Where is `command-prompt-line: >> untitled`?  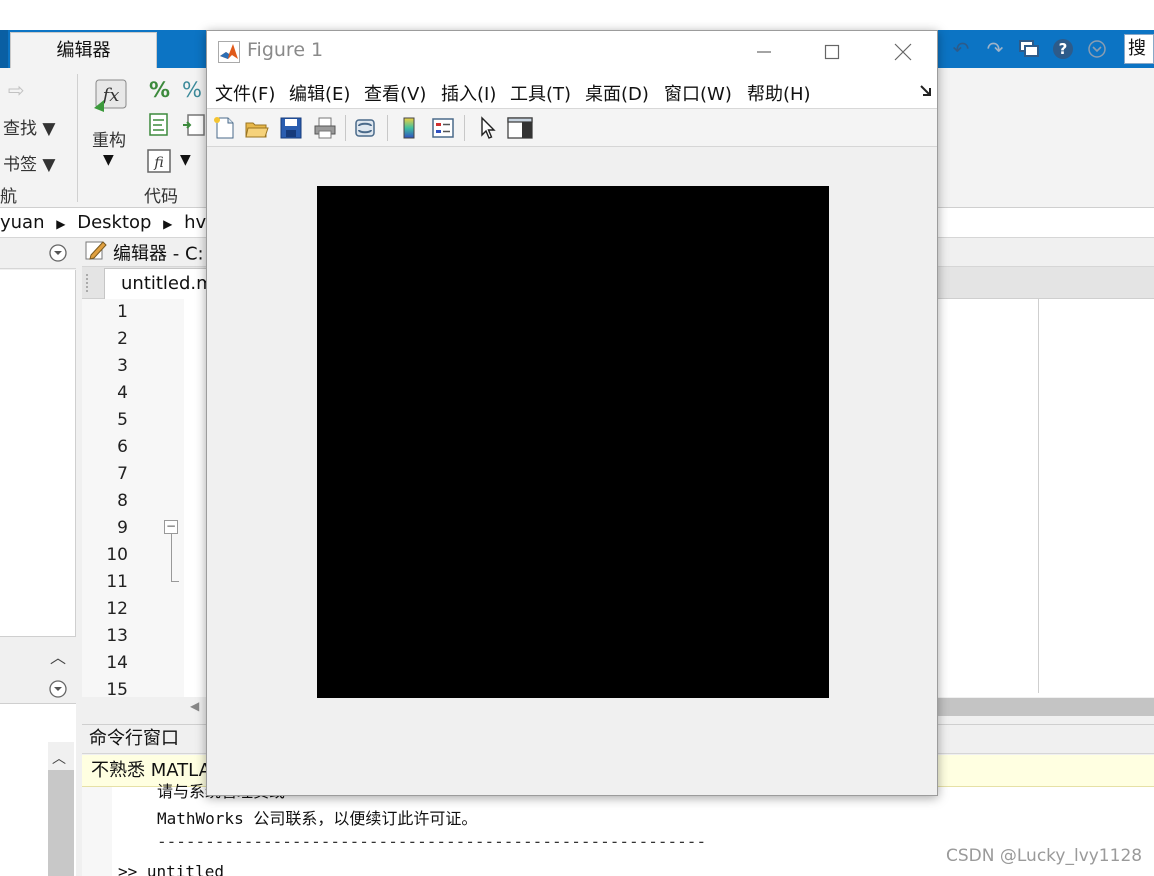 command-prompt-line: >> untitled is located at coordinates (171, 869).